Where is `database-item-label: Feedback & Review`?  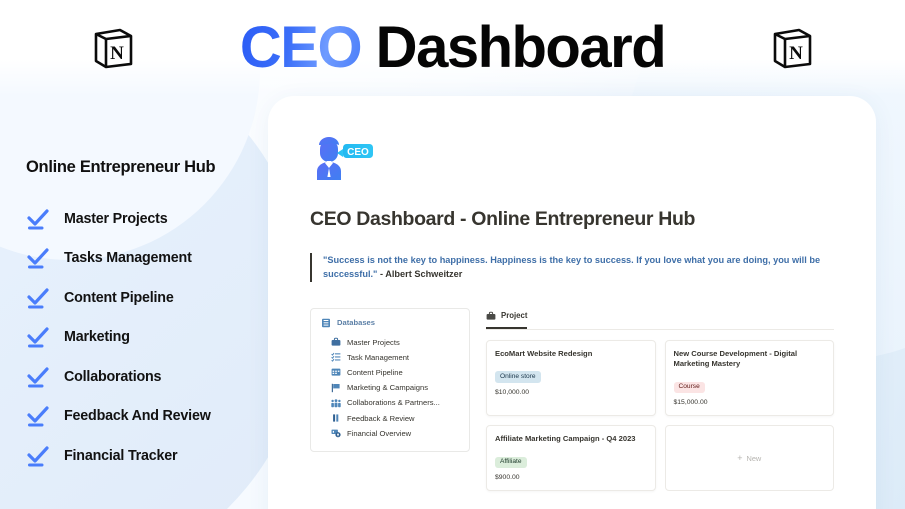 database-item-label: Feedback & Review is located at coordinates (381, 418).